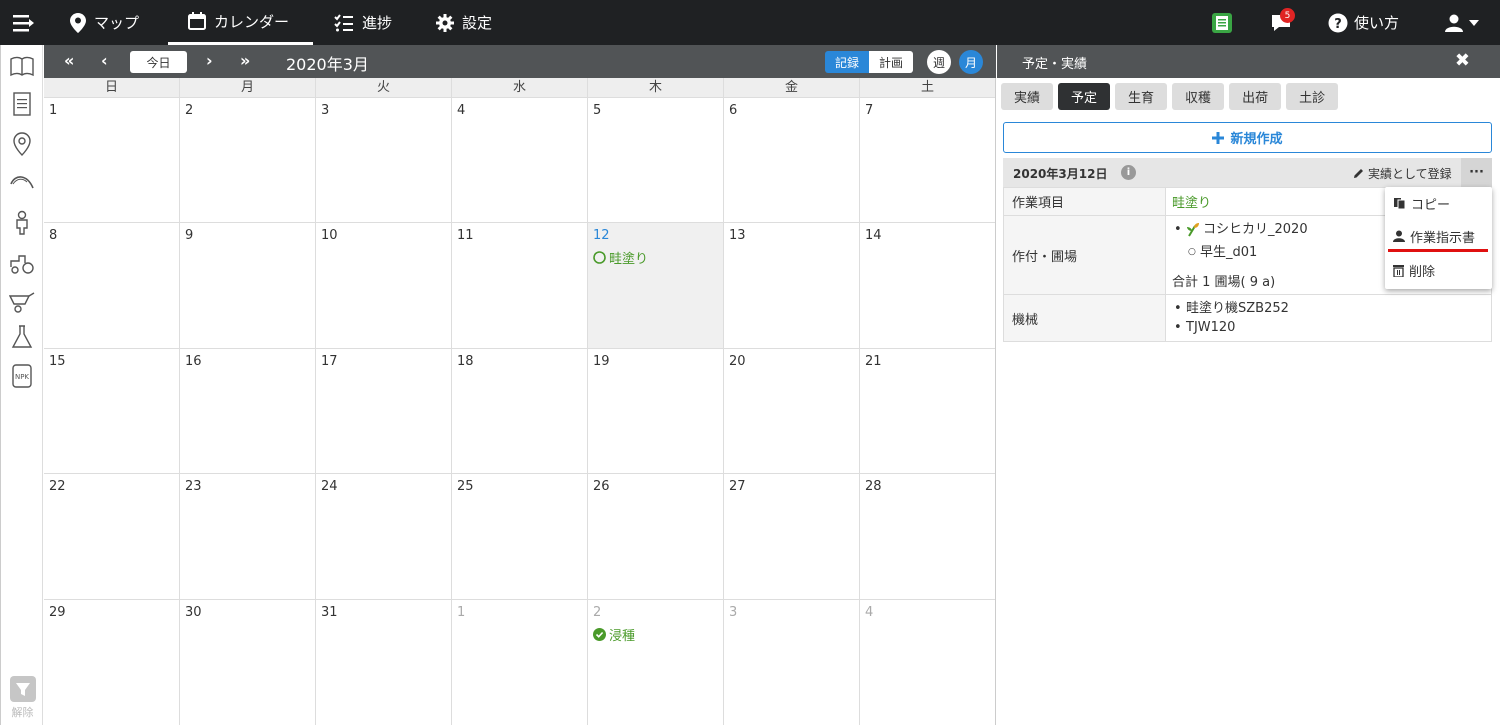 The width and height of the screenshot is (1500, 725). What do you see at coordinates (22, 66) in the screenshot?
I see `book-icon` at bounding box center [22, 66].